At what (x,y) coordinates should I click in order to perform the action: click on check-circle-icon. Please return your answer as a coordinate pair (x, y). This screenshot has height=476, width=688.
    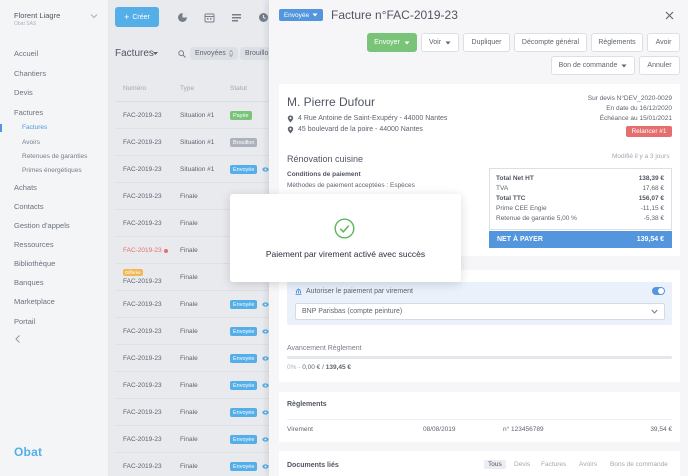
    Looking at the image, I should click on (344, 228).